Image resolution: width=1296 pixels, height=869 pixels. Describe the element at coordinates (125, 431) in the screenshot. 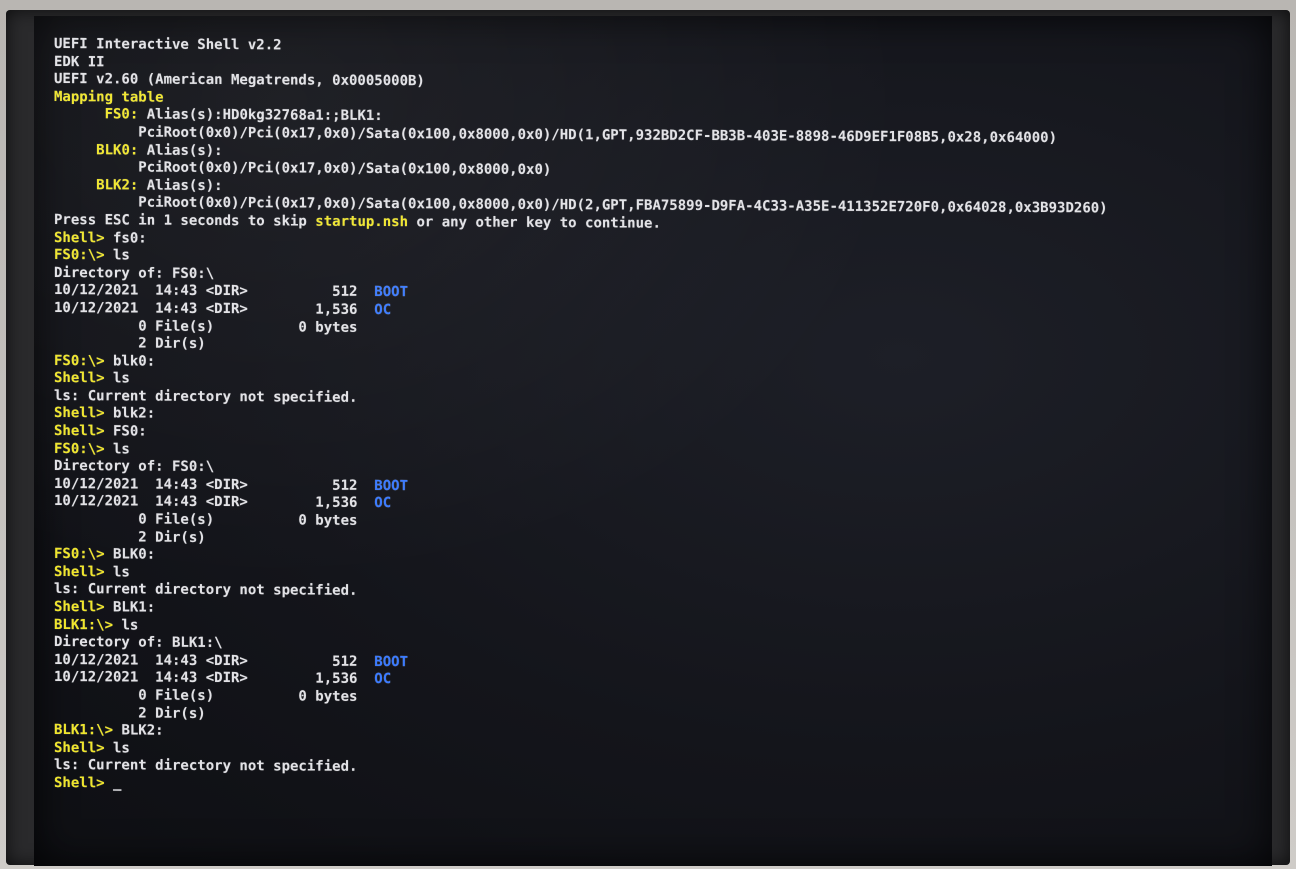

I see `output-text: FS0:` at that location.